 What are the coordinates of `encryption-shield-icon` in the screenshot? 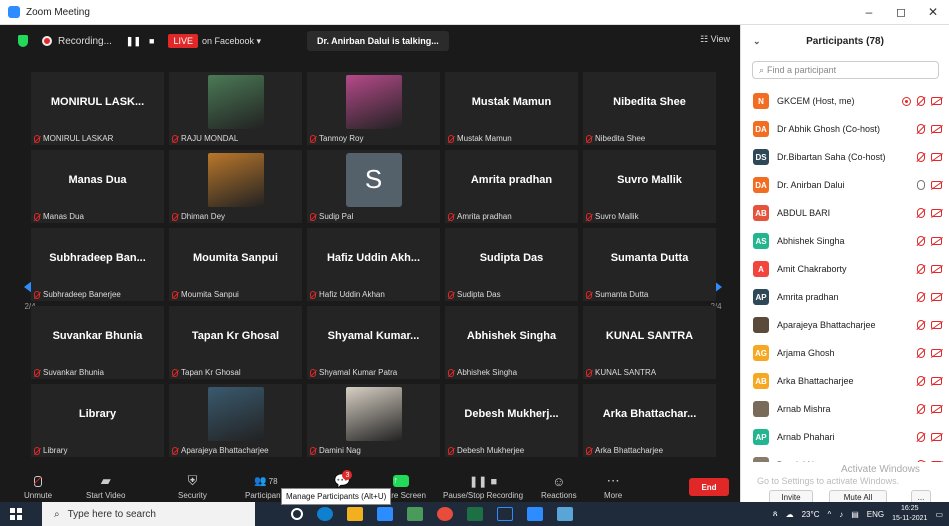 It's located at (23, 41).